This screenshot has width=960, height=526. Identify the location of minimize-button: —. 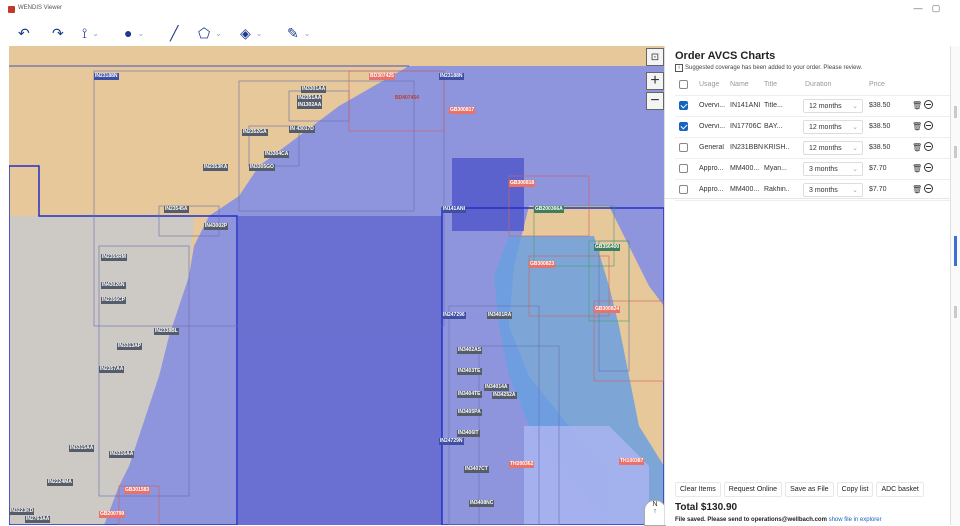
(918, 8).